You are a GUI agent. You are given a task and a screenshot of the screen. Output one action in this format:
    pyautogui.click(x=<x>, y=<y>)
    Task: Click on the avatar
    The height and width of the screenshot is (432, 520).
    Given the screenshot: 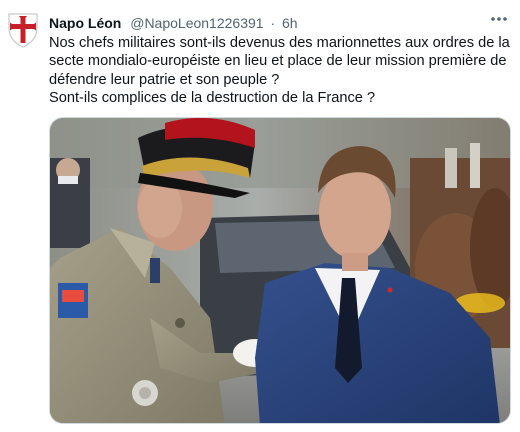 What is the action you would take?
    pyautogui.click(x=23, y=30)
    